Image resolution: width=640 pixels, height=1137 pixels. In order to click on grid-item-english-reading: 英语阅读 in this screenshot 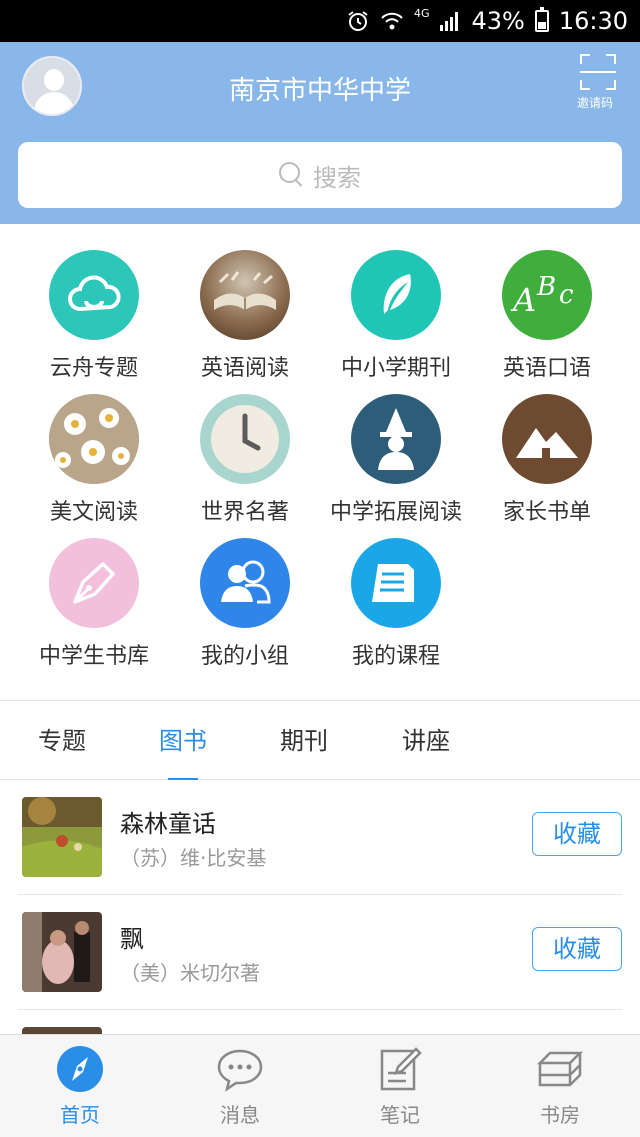, I will do `click(245, 316)`.